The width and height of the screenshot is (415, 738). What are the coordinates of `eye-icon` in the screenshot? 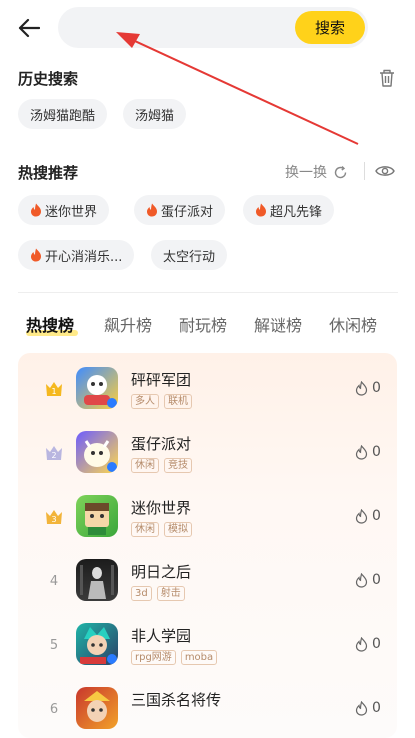 It's located at (385, 171).